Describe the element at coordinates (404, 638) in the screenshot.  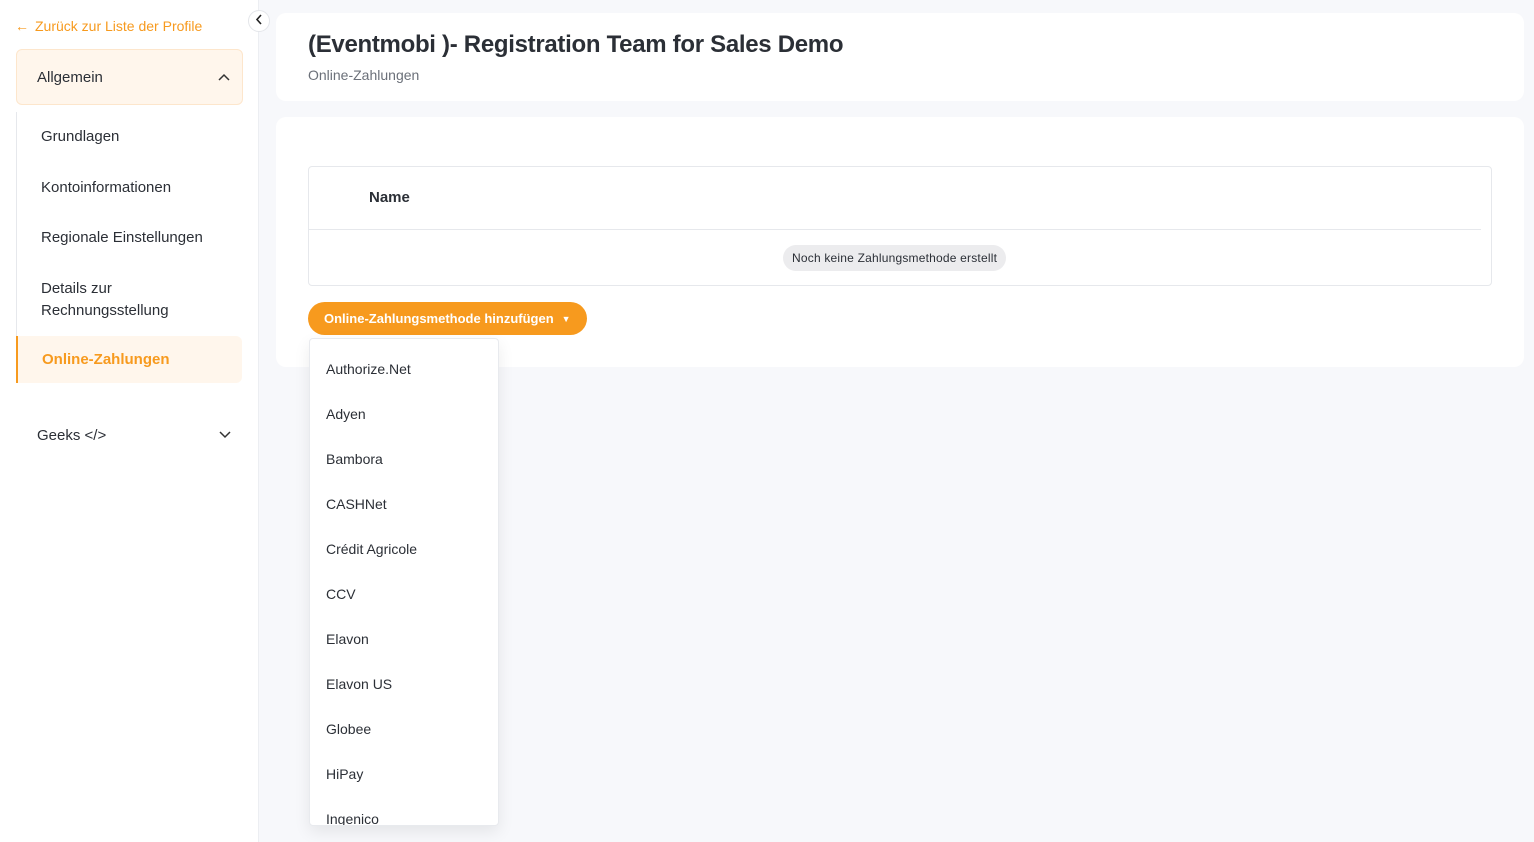
I see `dropdown-option-elavon: Elavon` at that location.